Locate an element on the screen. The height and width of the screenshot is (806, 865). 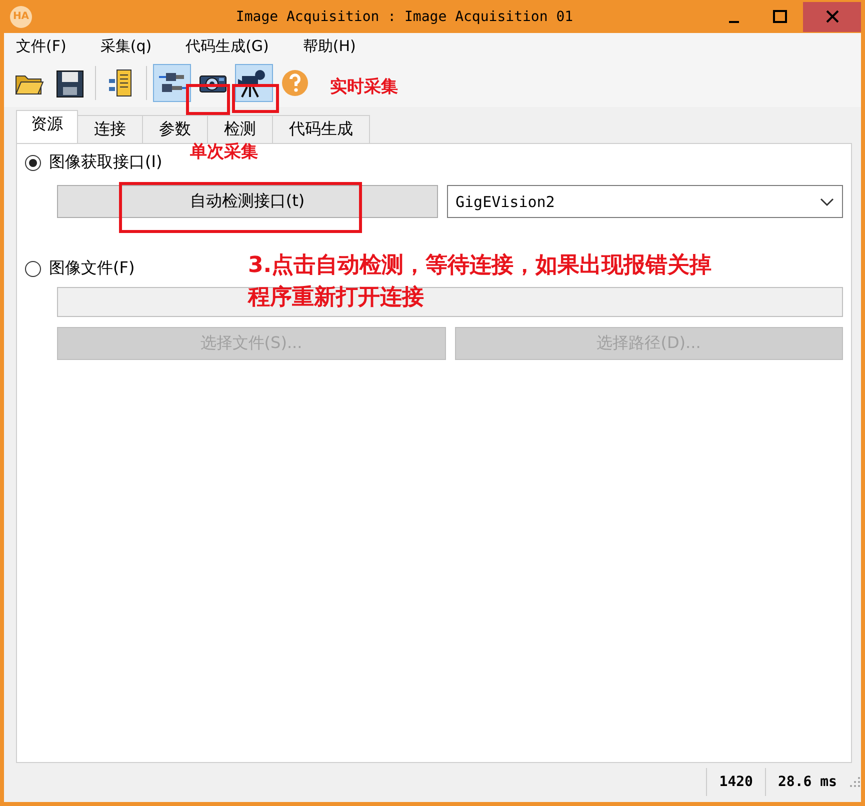
close-icon is located at coordinates (832, 16).